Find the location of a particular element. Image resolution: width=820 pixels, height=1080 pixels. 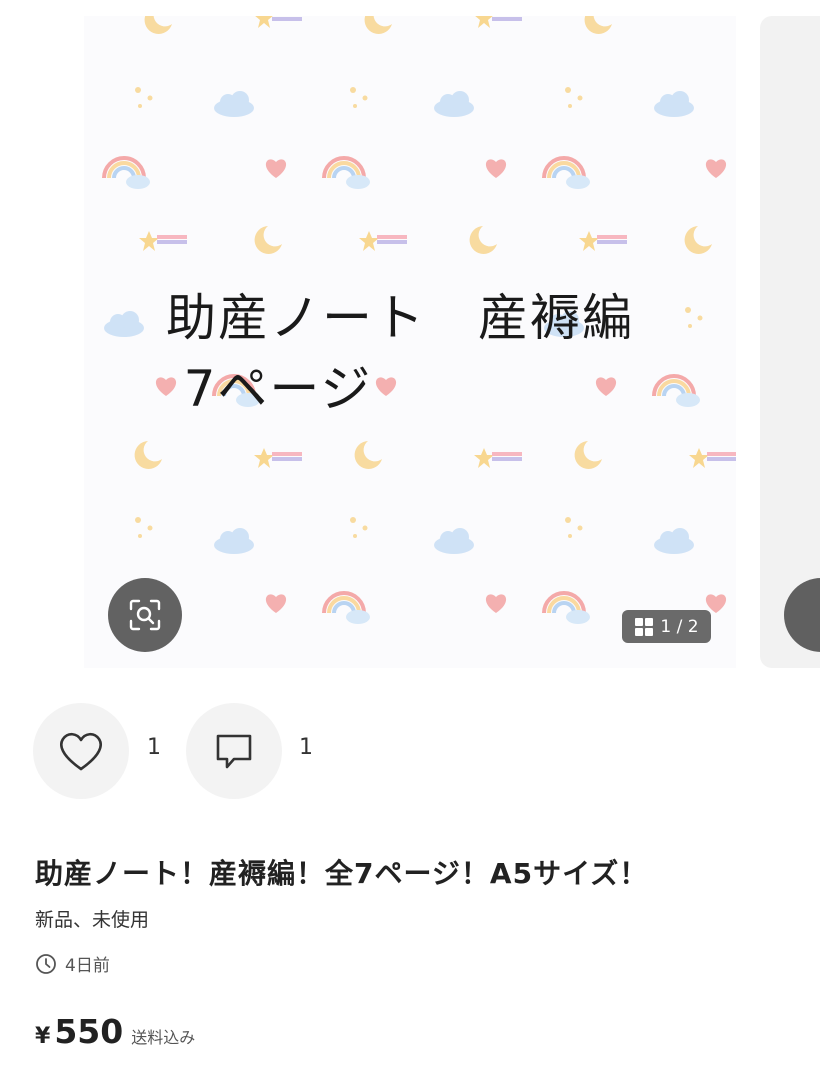

price: ¥ 550 送料込み is located at coordinates (115, 1031).